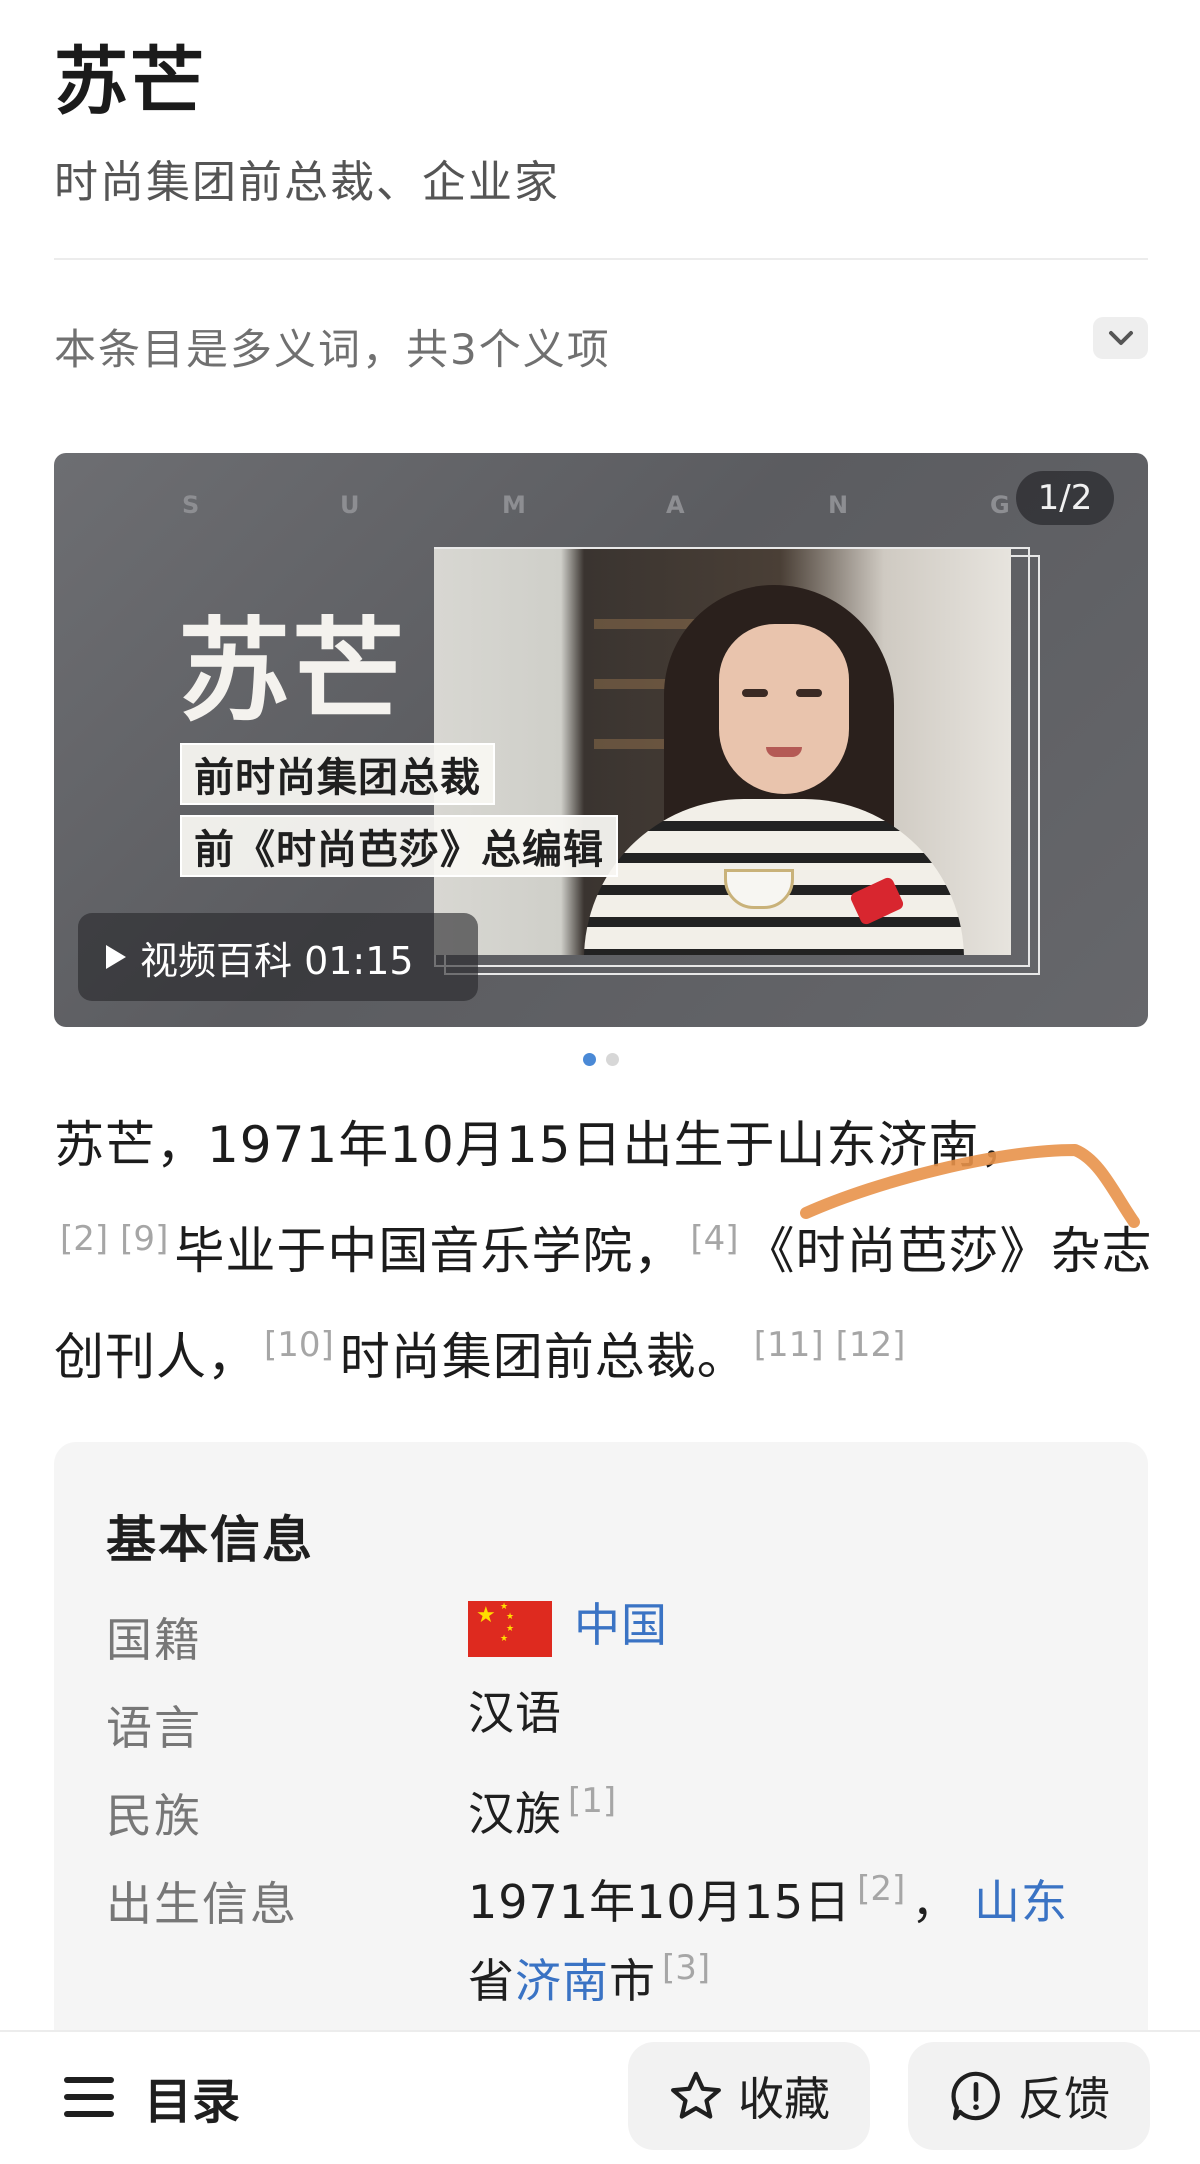 The width and height of the screenshot is (1200, 2164). What do you see at coordinates (696, 2095) in the screenshot?
I see `star-icon` at bounding box center [696, 2095].